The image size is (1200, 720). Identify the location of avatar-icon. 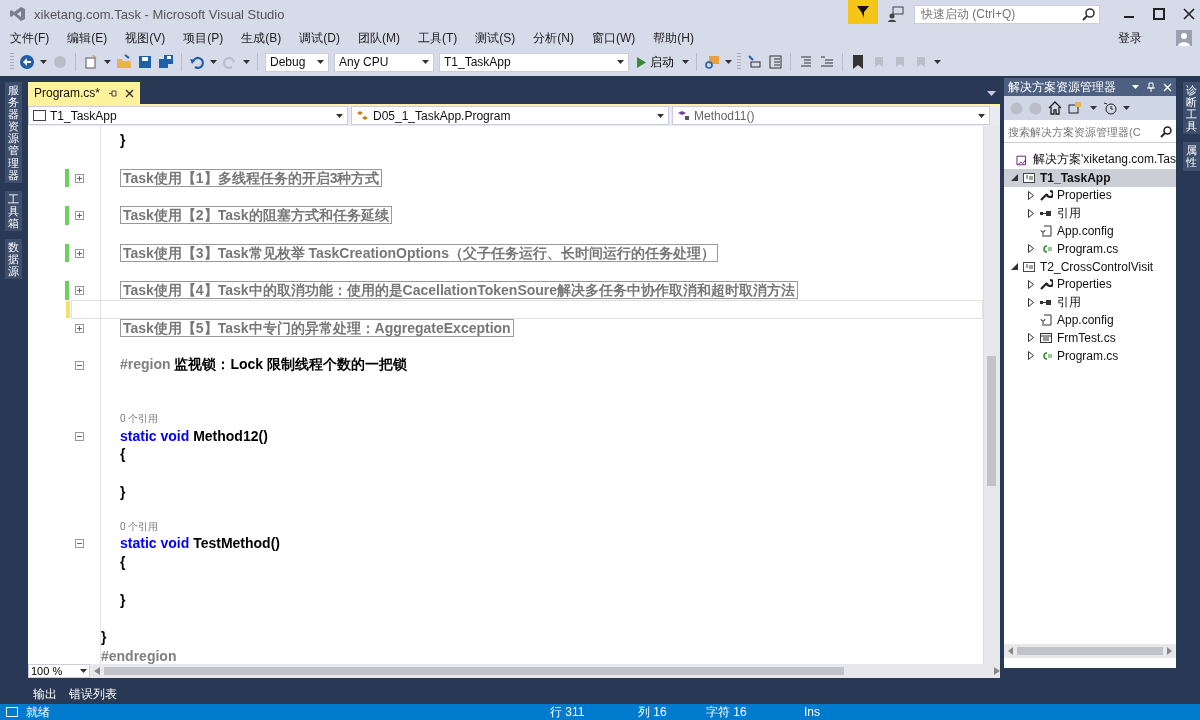
(1184, 38).